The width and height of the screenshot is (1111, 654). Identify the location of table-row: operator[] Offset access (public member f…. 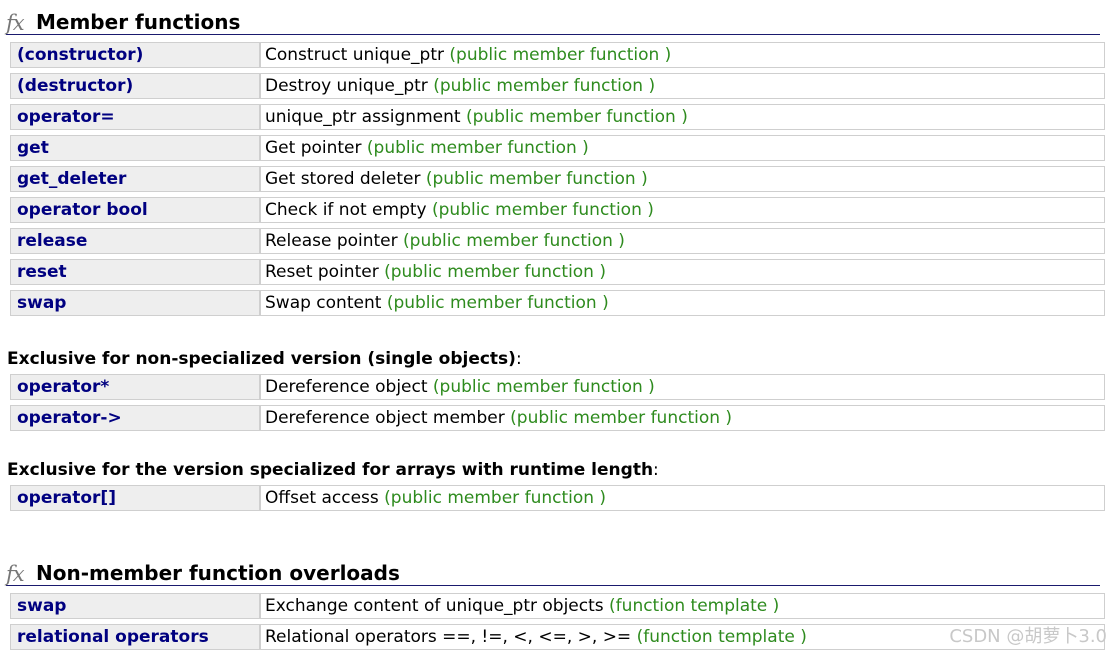
(557, 498).